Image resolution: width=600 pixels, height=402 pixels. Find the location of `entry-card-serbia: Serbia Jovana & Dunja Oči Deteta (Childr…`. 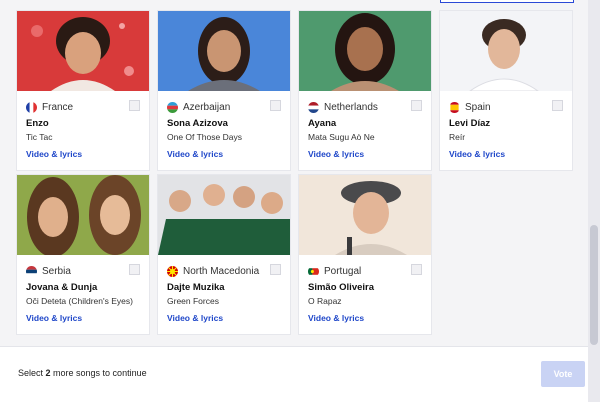

entry-card-serbia: Serbia Jovana & Dunja Oči Deteta (Childr… is located at coordinates (83, 254).